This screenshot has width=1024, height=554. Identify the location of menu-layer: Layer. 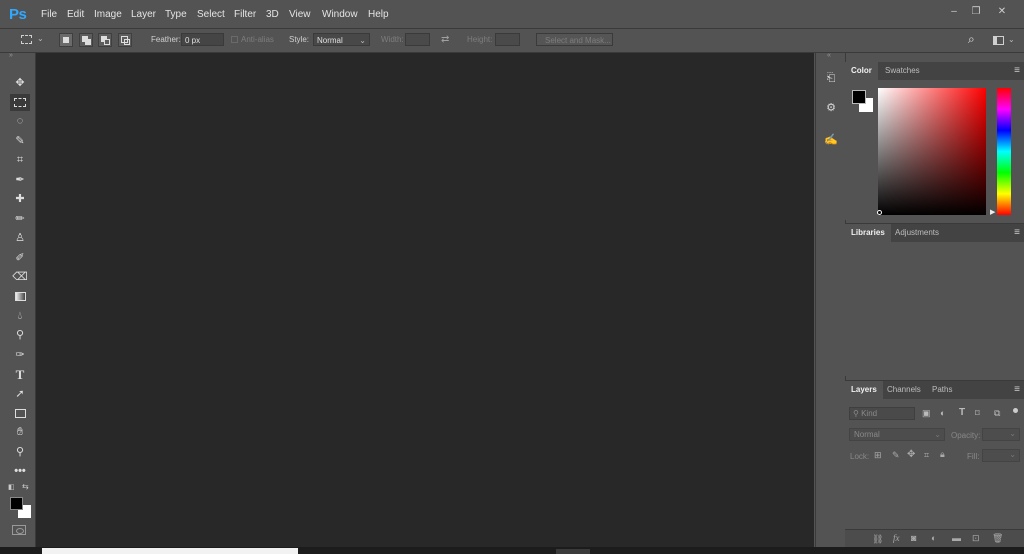
(143, 14).